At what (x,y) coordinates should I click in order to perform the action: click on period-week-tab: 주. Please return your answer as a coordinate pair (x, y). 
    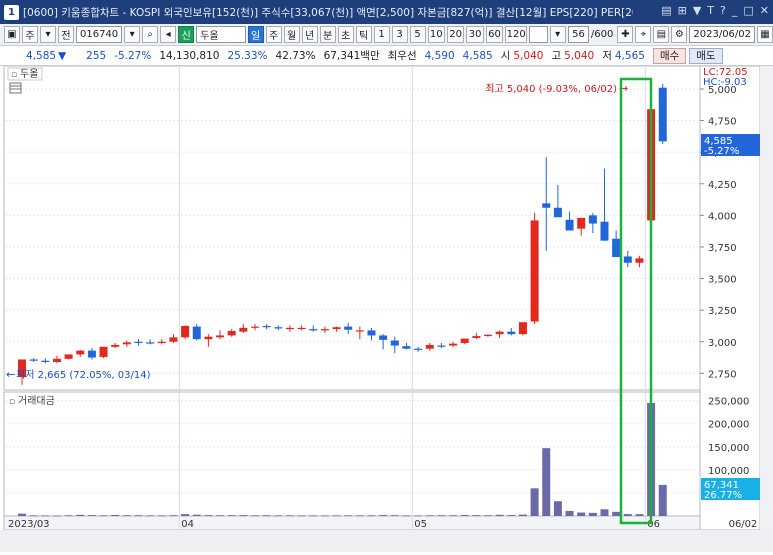
    Looking at the image, I should click on (273, 34).